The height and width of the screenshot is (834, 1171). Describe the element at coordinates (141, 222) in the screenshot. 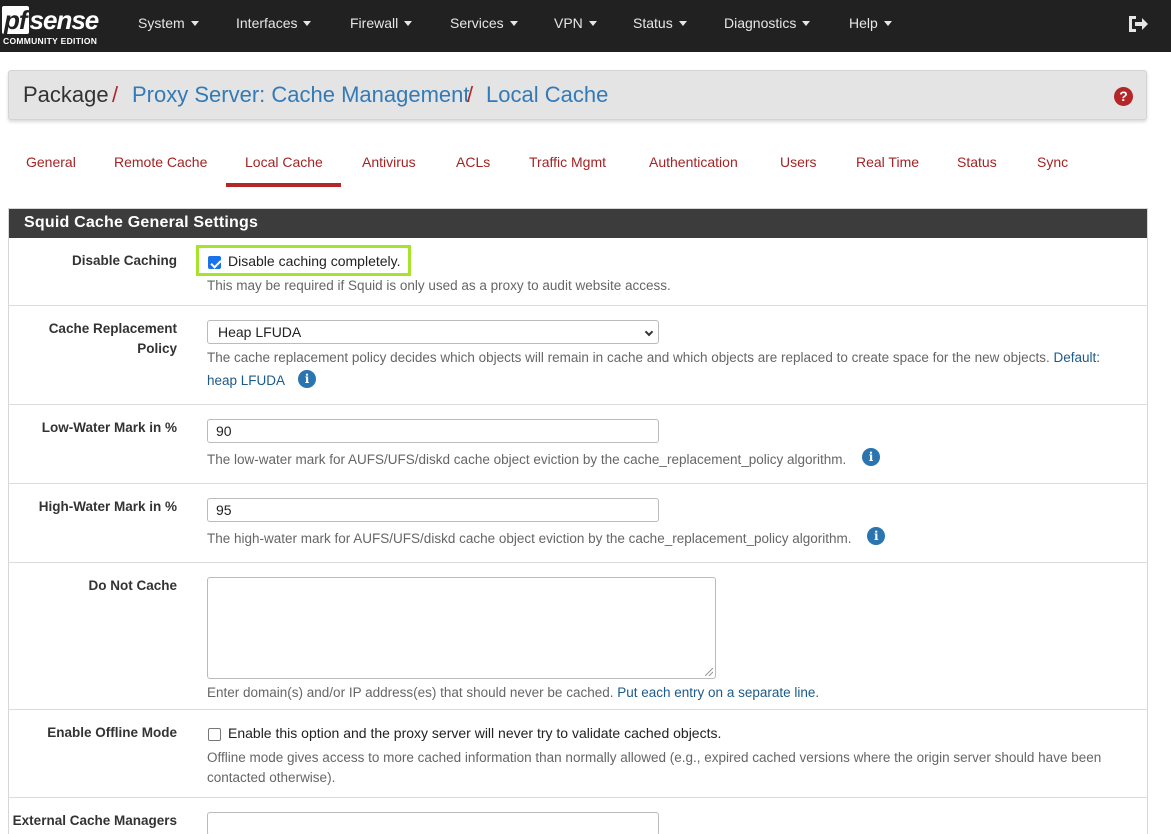

I see `panel-title: Squid Cache General Settings` at that location.